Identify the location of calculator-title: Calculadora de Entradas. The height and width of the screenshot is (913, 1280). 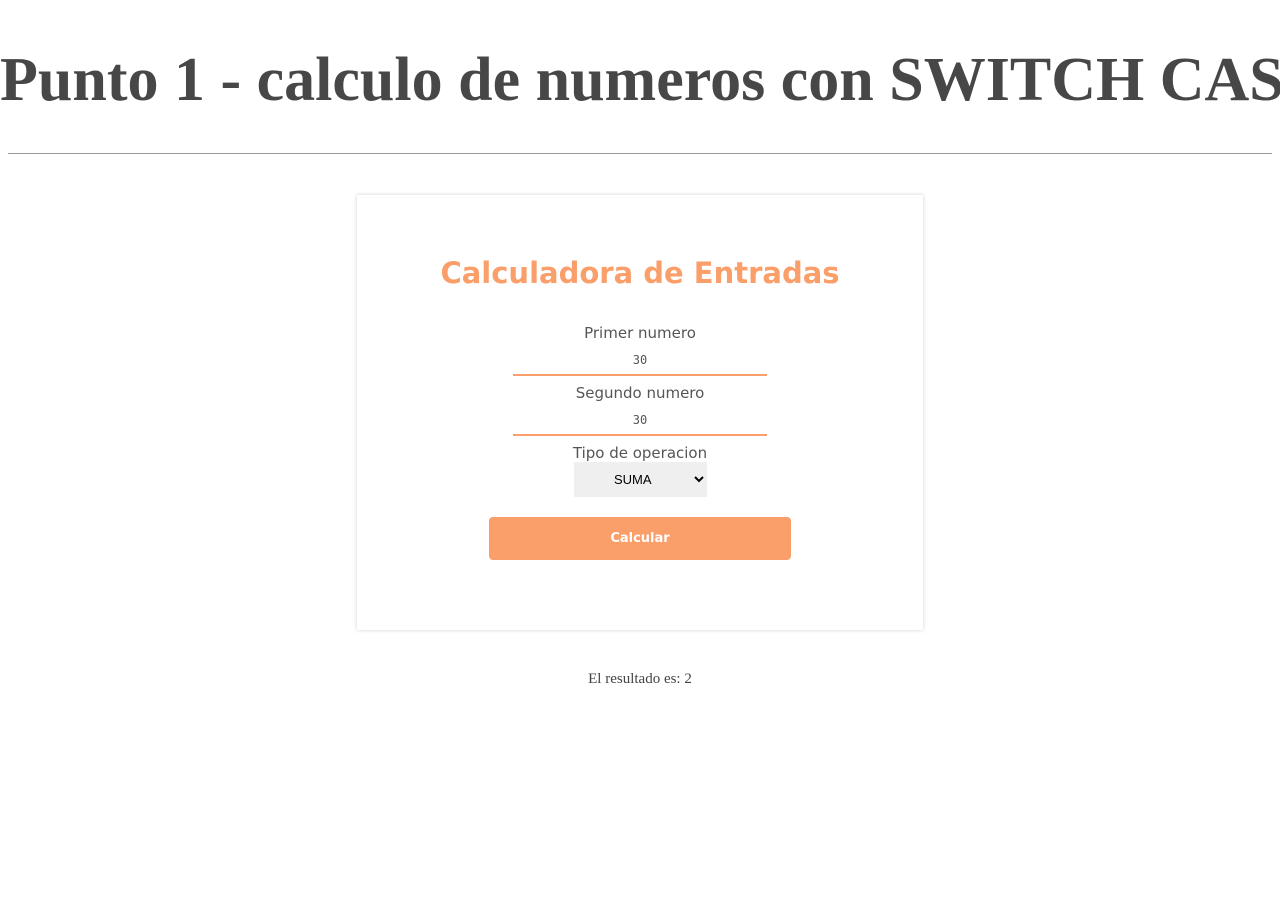
(640, 273).